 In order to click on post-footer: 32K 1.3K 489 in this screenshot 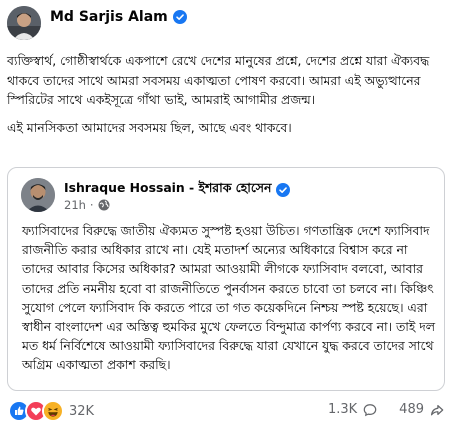, I will do `click(226, 410)`.